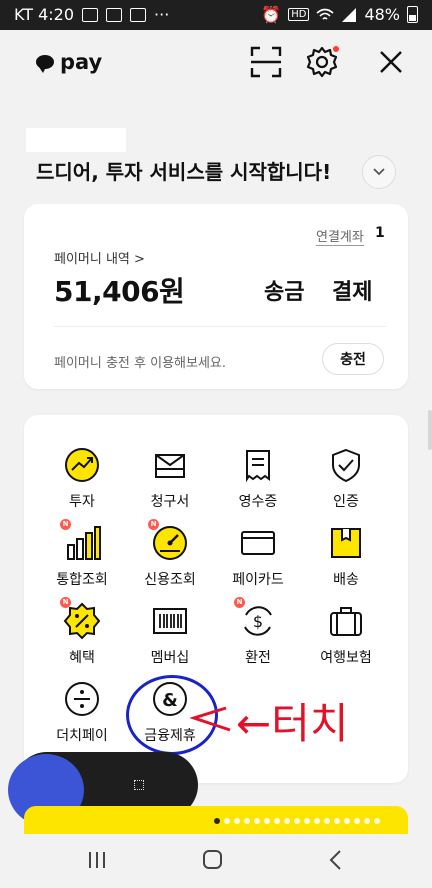 Image resolution: width=432 pixels, height=888 pixels. I want to click on alarm-icon: ⏰, so click(271, 14).